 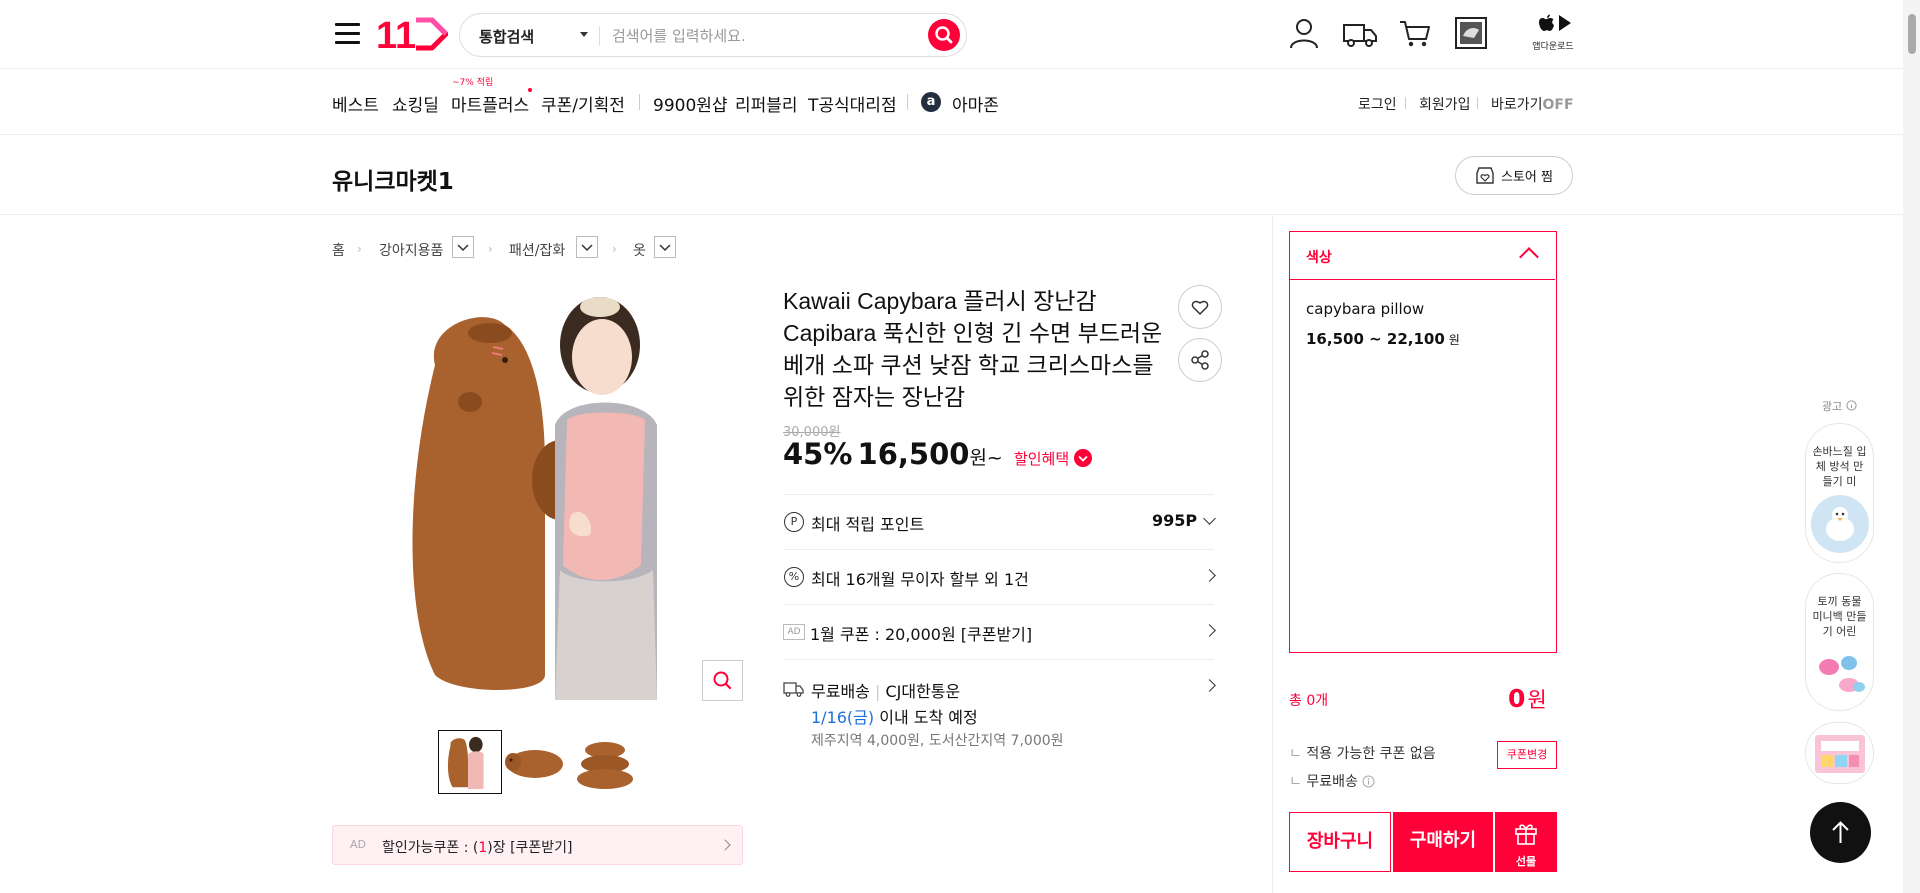 I want to click on product-main-image, so click(x=575, y=492).